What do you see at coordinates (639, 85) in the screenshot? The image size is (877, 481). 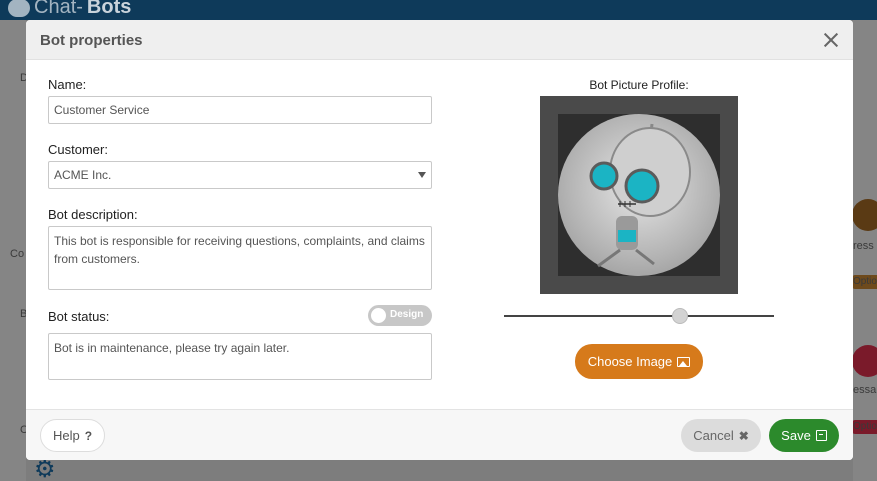 I see `picture-label: Bot Picture Profile:` at bounding box center [639, 85].